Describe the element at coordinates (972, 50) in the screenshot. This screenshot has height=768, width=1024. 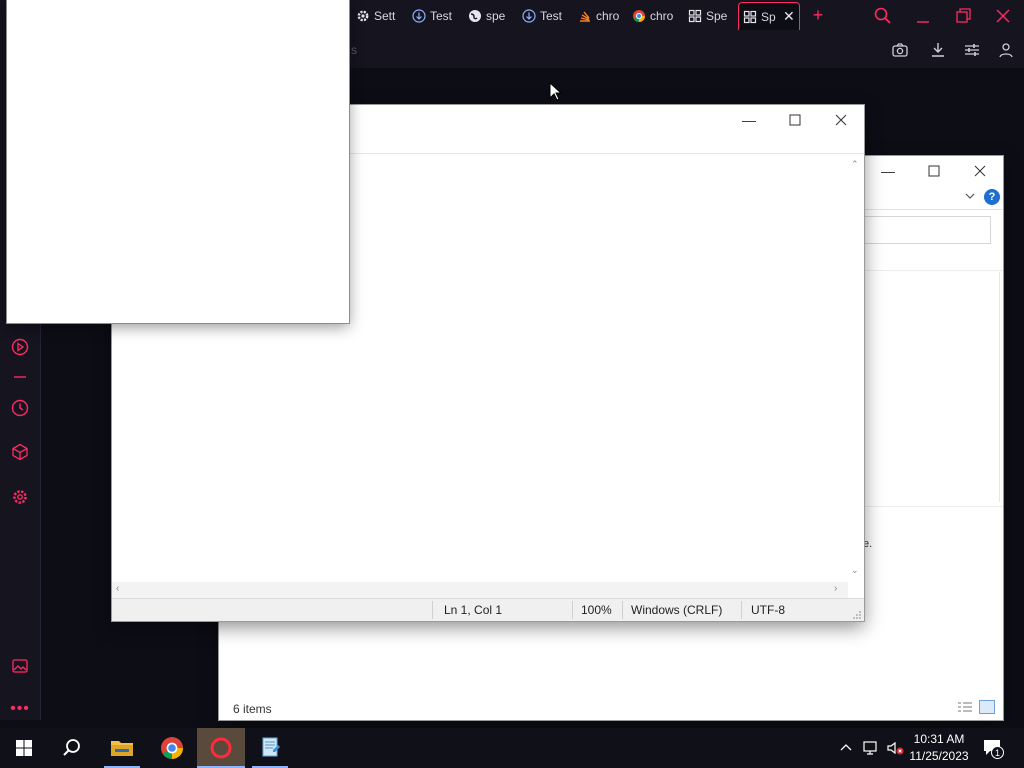
I see `settings-sliders-icon` at that location.